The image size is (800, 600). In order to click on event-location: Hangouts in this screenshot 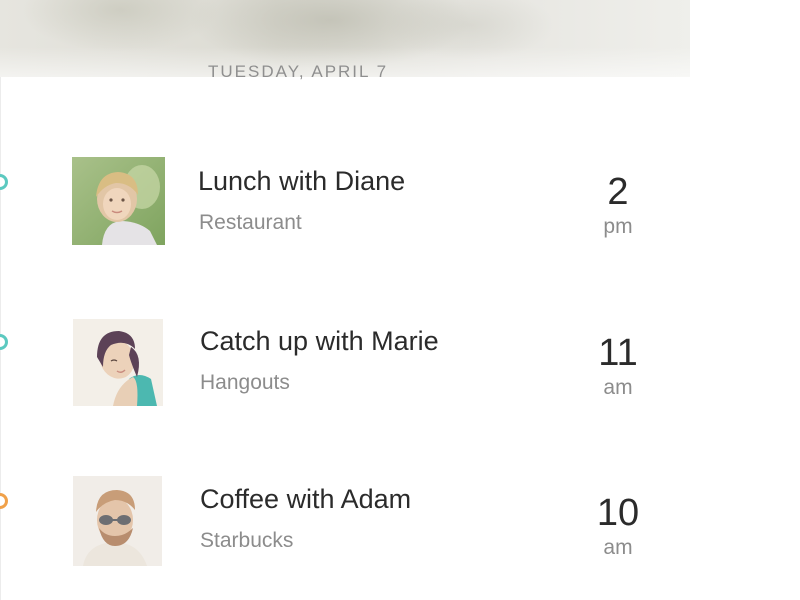, I will do `click(245, 382)`.